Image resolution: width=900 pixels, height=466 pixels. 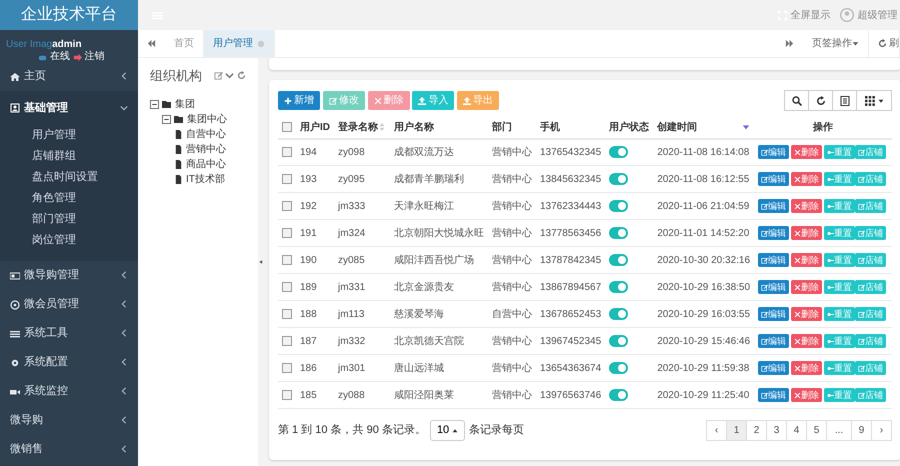 I want to click on page-link: 9, so click(x=861, y=430).